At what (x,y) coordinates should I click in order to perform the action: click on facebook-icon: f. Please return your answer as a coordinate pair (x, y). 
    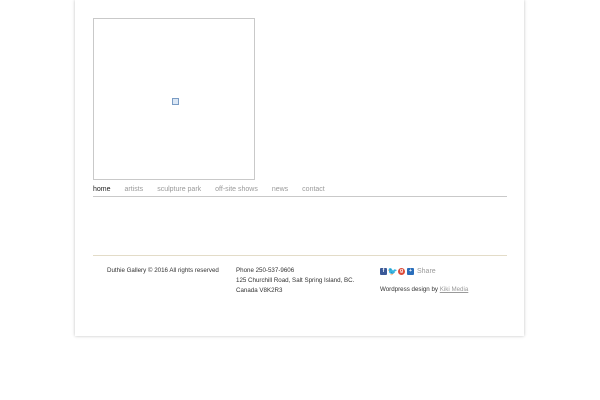
    Looking at the image, I should click on (383, 271).